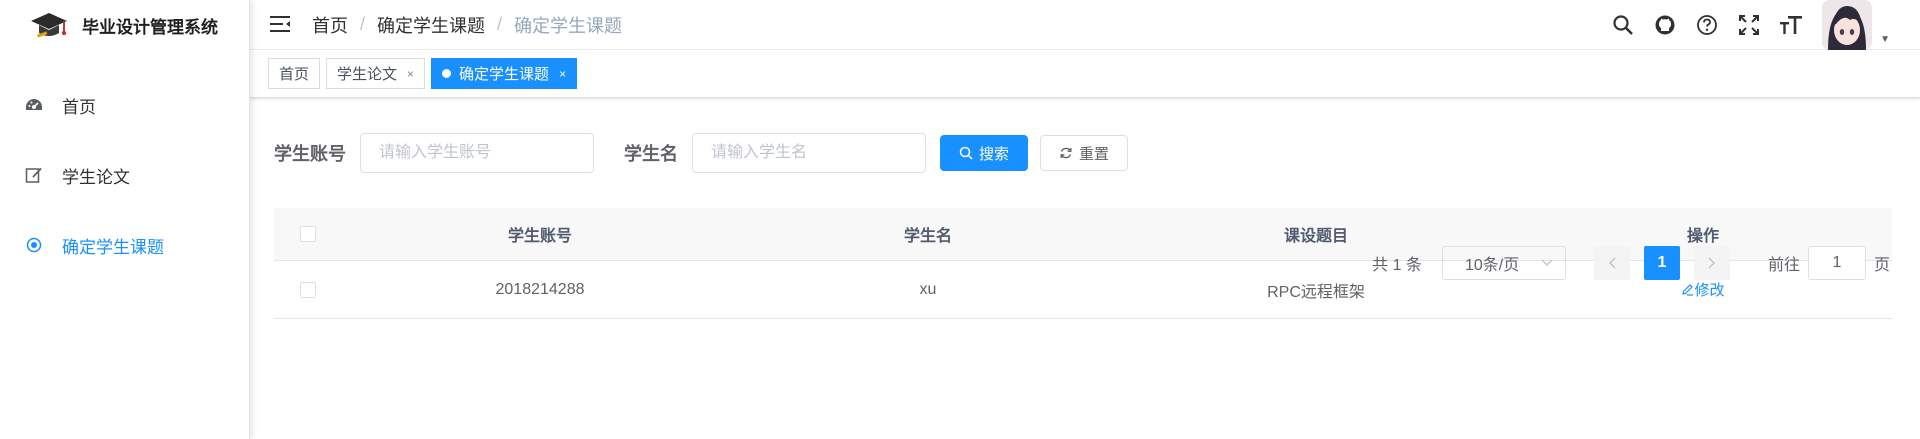  What do you see at coordinates (1492, 265) in the screenshot?
I see `page-size-value: 10条/页` at bounding box center [1492, 265].